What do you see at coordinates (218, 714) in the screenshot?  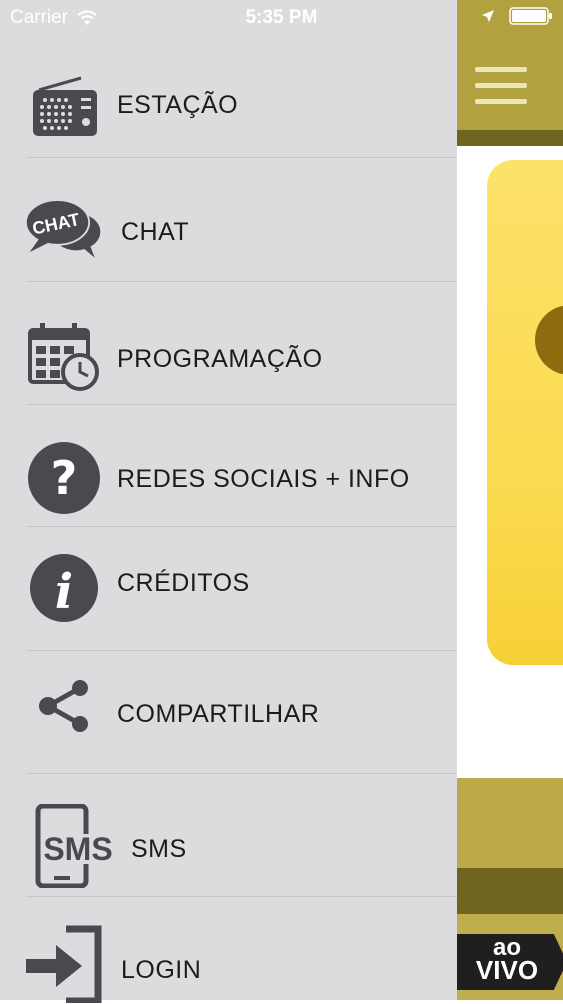 I see `menu-item-label: COMPARTILHAR` at bounding box center [218, 714].